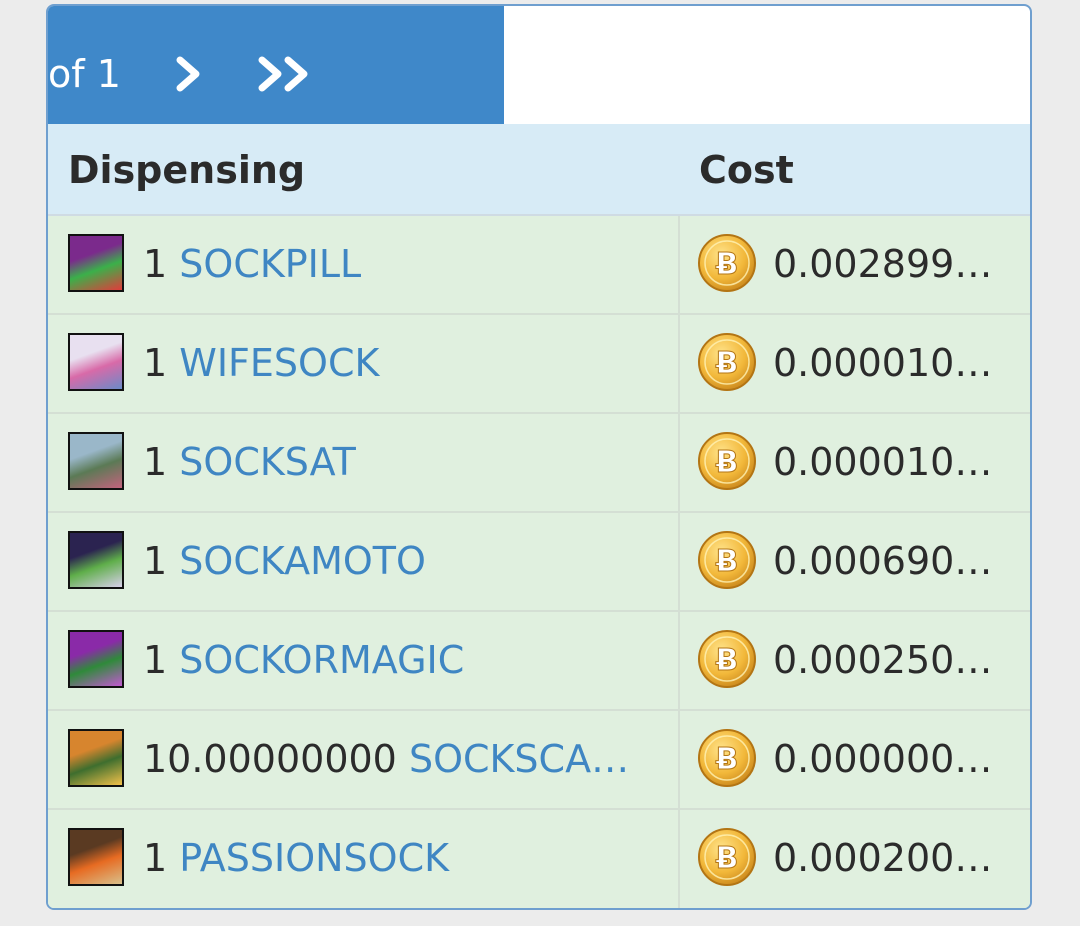 Image resolution: width=1080 pixels, height=926 pixels. I want to click on asset-link: WIFESOCK, so click(279, 363).